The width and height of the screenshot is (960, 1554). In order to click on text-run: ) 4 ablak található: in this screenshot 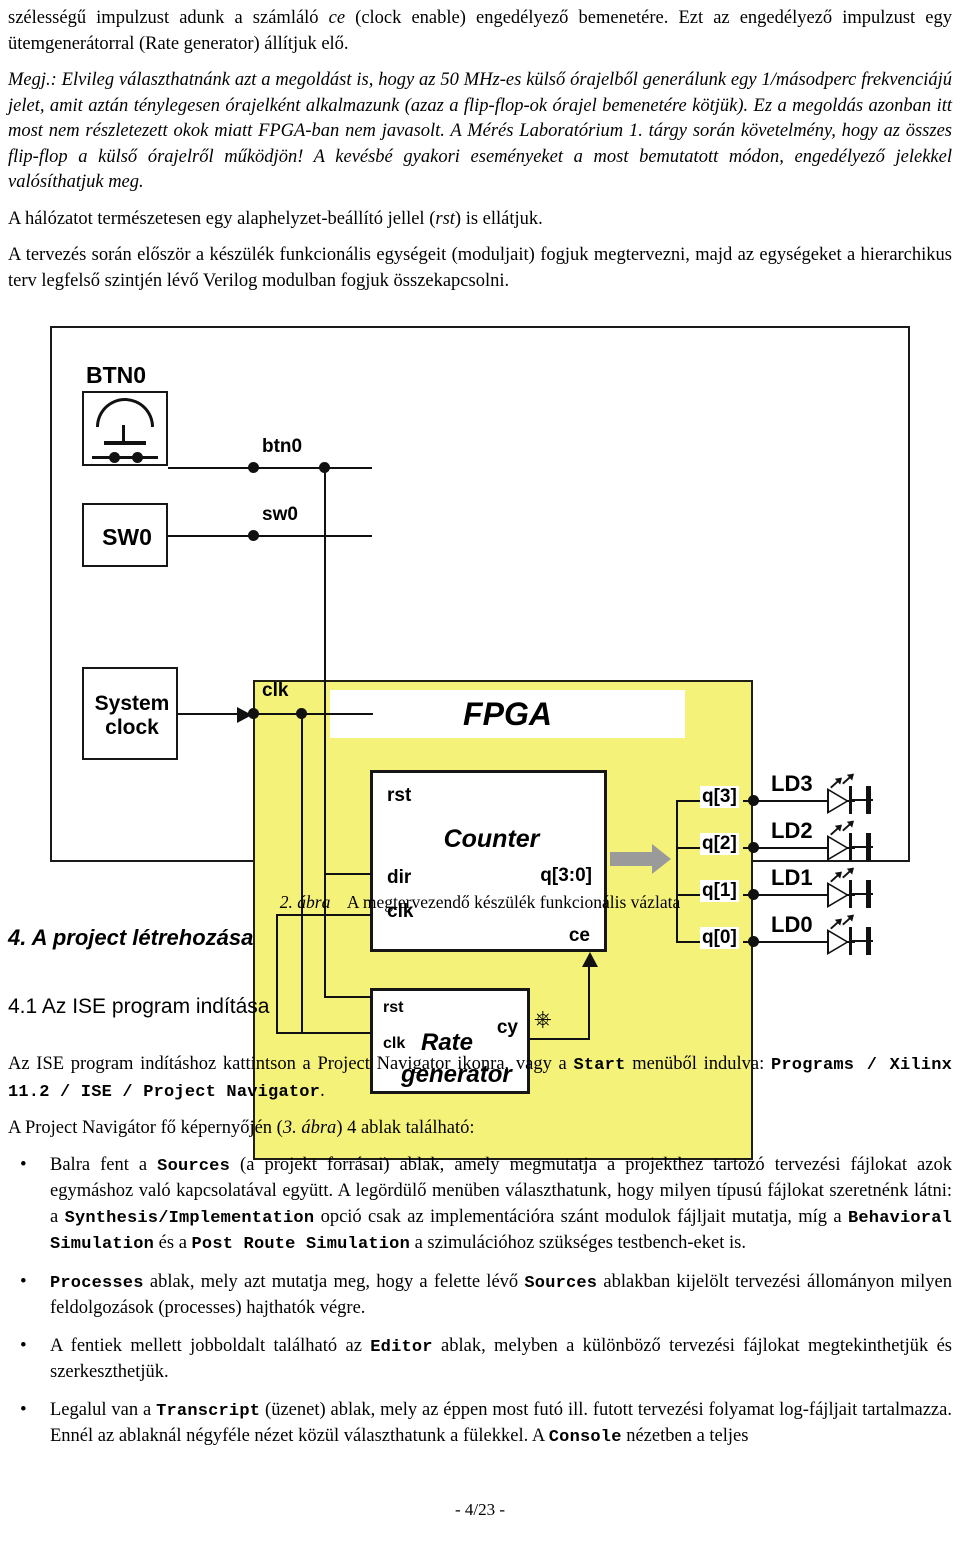, I will do `click(405, 1128)`.